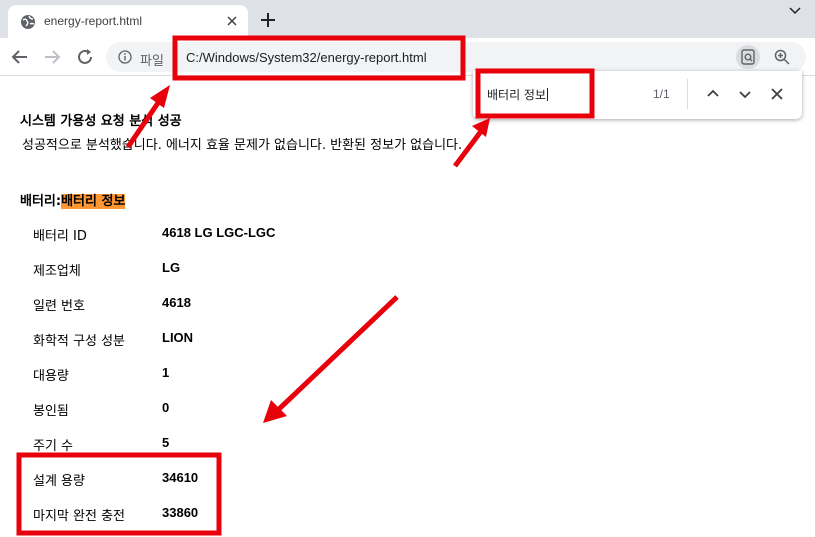  Describe the element at coordinates (51, 376) in the screenshot. I see `row-label: 대용량` at that location.